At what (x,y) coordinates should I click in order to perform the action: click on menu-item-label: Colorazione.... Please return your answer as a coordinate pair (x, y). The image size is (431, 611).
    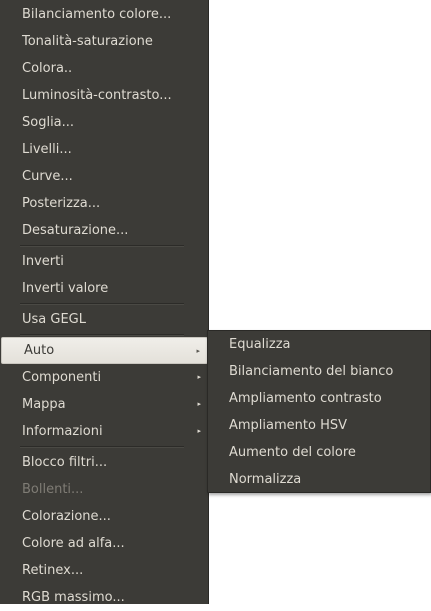
    Looking at the image, I should click on (66, 516).